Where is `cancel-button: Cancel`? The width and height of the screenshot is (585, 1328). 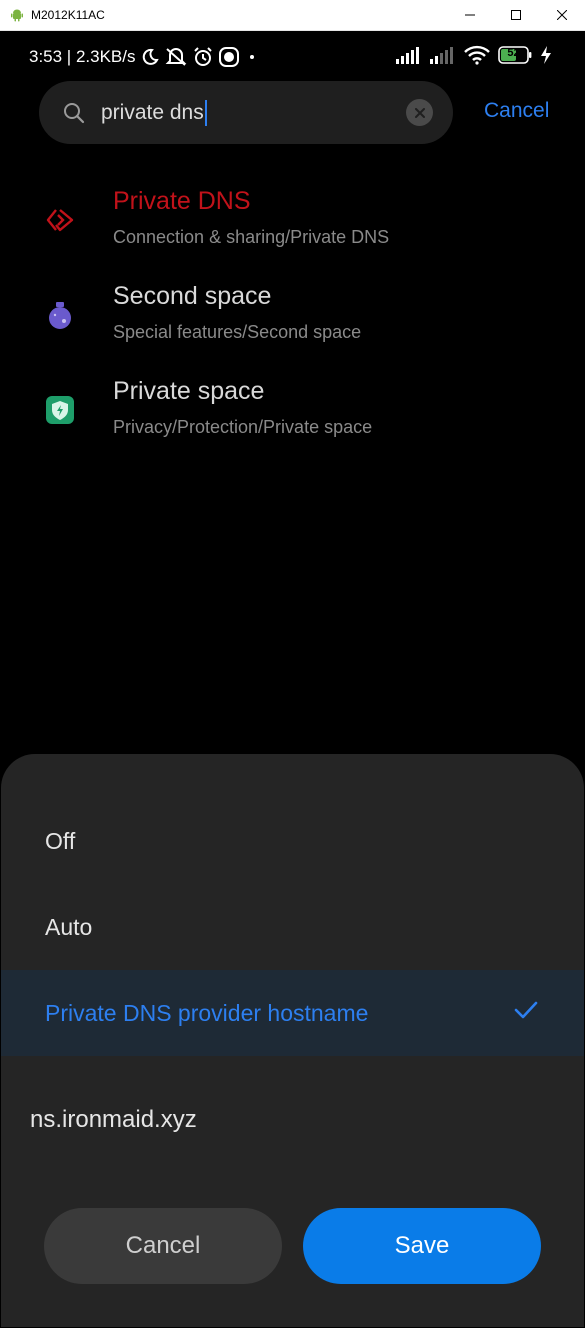
cancel-button: Cancel is located at coordinates (163, 1246).